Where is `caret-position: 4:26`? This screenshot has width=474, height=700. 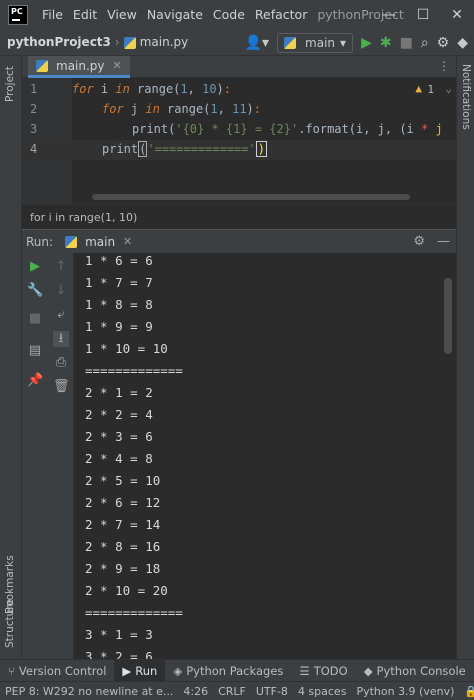 caret-position: 4:26 is located at coordinates (195, 691).